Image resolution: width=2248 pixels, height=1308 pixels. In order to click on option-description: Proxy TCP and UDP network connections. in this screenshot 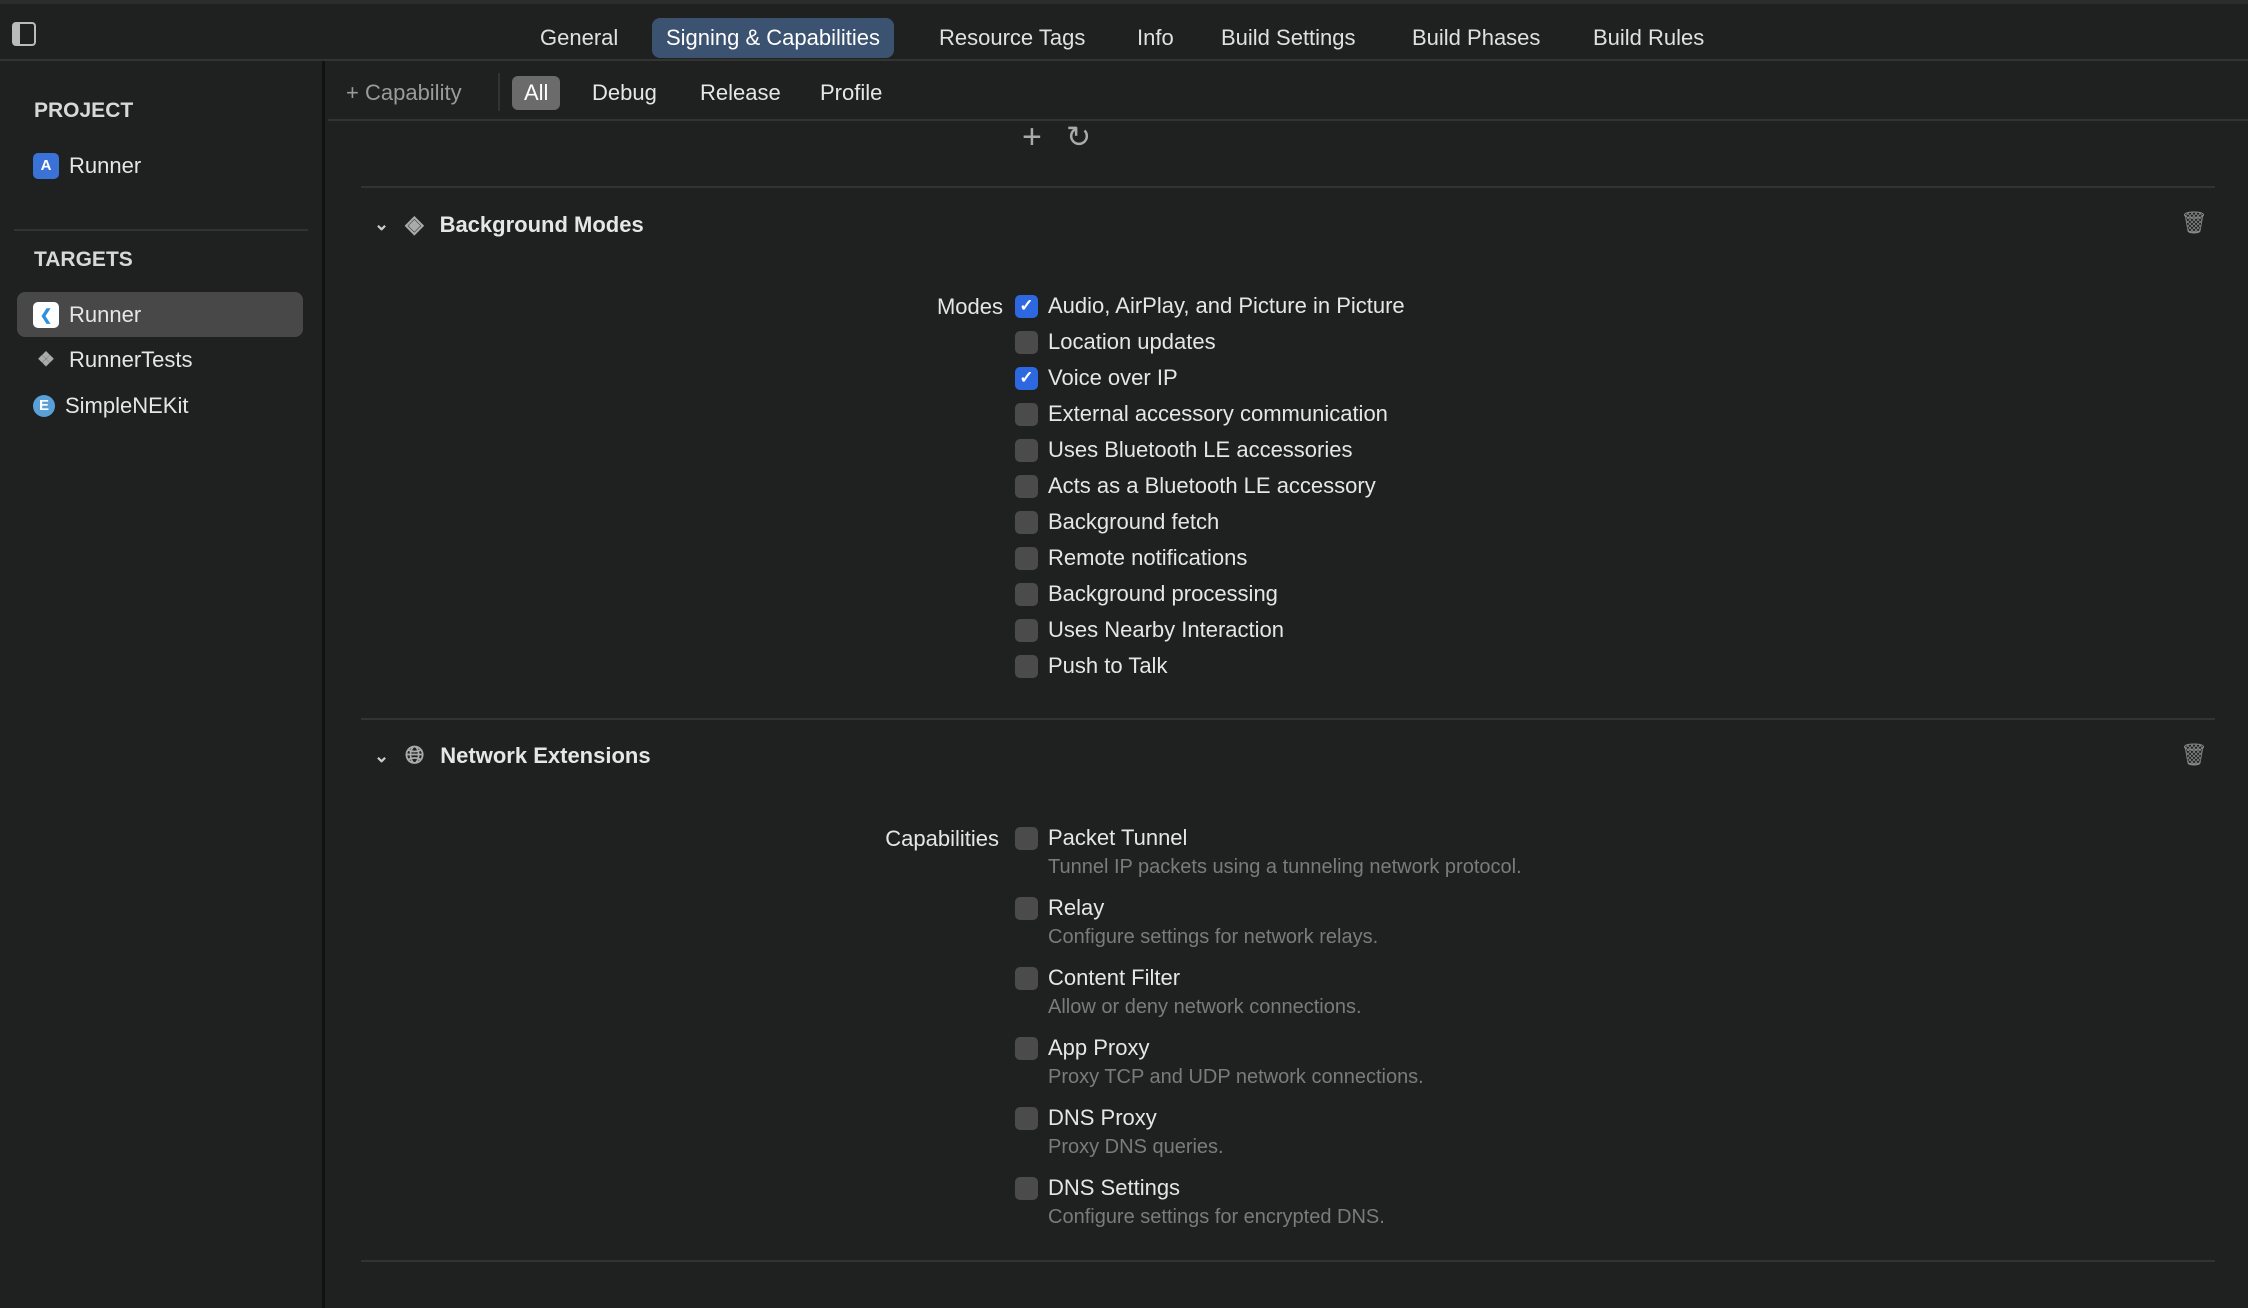, I will do `click(1236, 1077)`.